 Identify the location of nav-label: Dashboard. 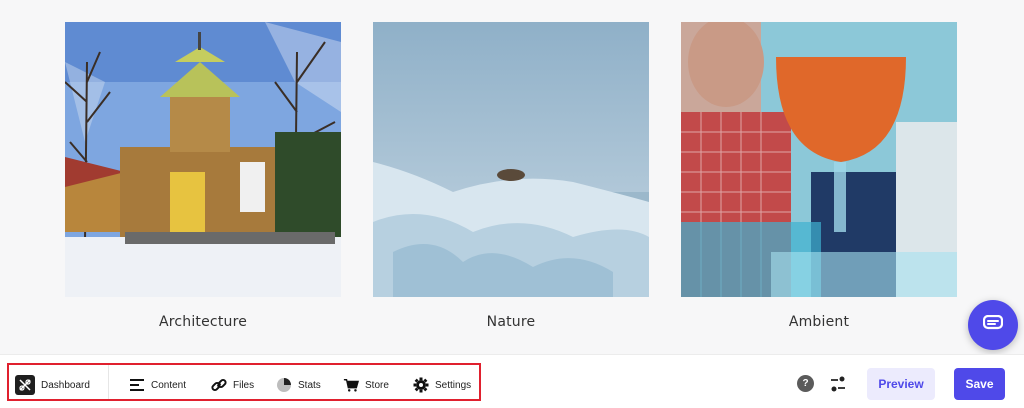
(65, 385).